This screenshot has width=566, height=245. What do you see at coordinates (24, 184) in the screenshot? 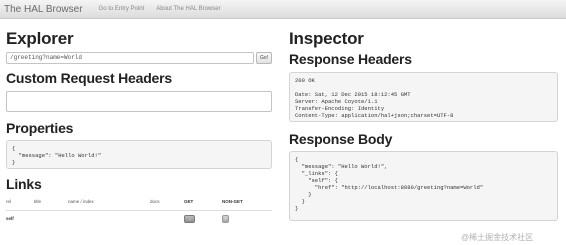
I see `links-title: Links` at bounding box center [24, 184].